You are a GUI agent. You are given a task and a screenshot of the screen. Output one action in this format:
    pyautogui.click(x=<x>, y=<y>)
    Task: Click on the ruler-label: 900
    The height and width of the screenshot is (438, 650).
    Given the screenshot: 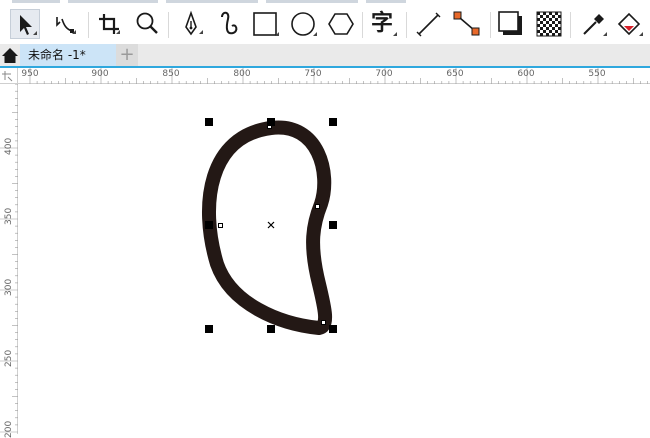 What is the action you would take?
    pyautogui.click(x=100, y=74)
    